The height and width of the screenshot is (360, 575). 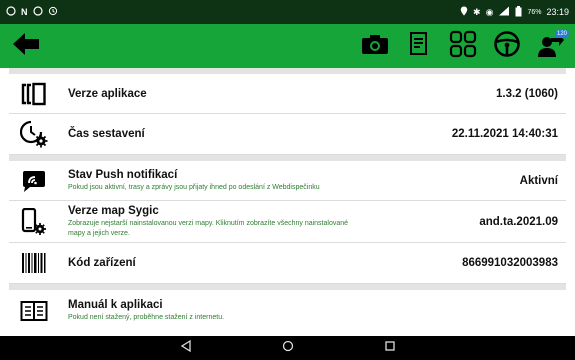 I want to click on book-icon, so click(x=34, y=311).